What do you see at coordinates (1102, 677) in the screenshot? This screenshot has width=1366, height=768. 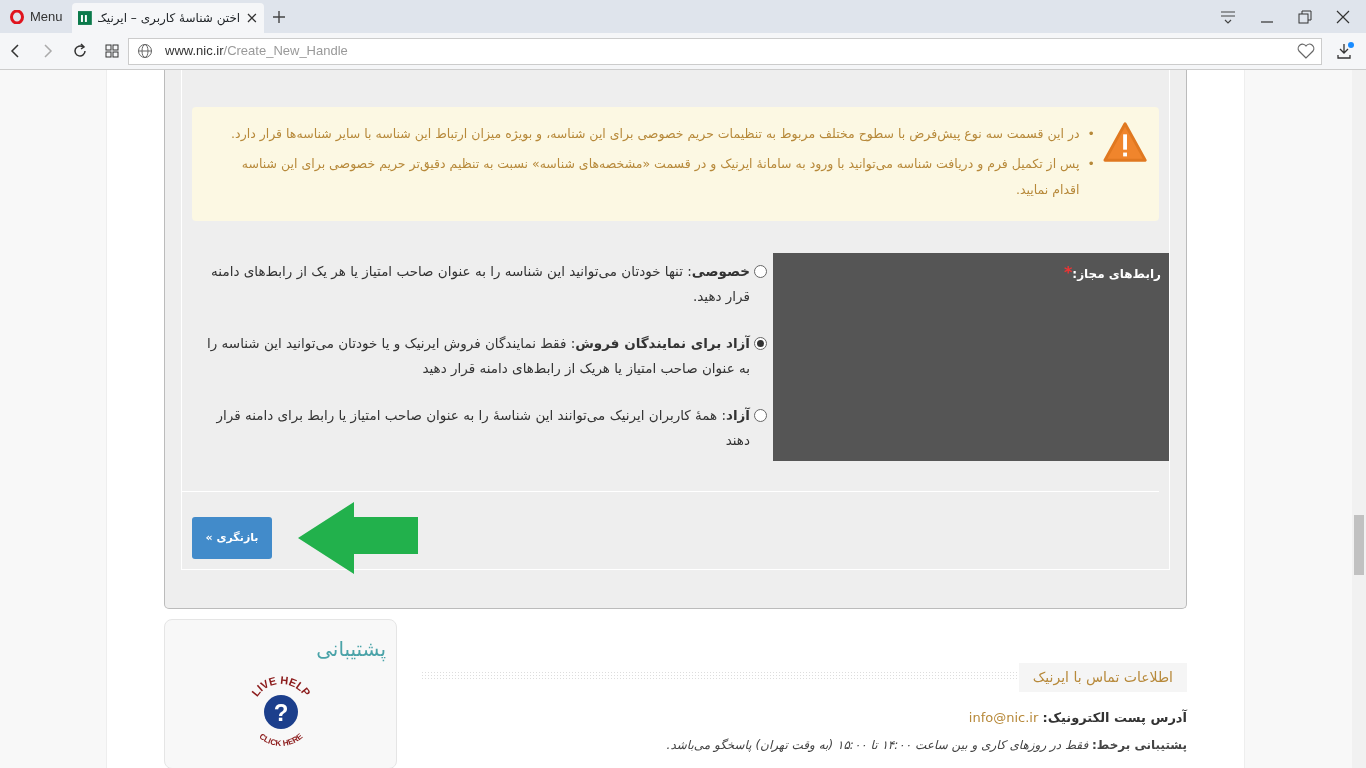 I see `contact-heading: اطلاعات تماس با ایرنیک` at bounding box center [1102, 677].